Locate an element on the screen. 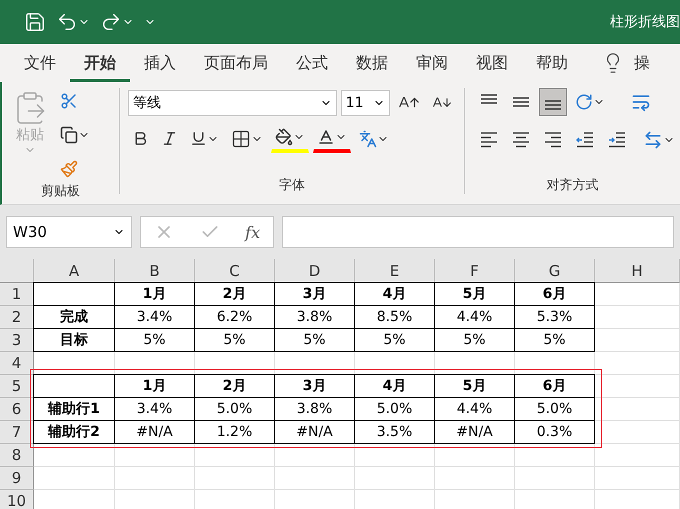 This screenshot has height=509, width=680. table-cell: 辅助行2 is located at coordinates (74, 432).